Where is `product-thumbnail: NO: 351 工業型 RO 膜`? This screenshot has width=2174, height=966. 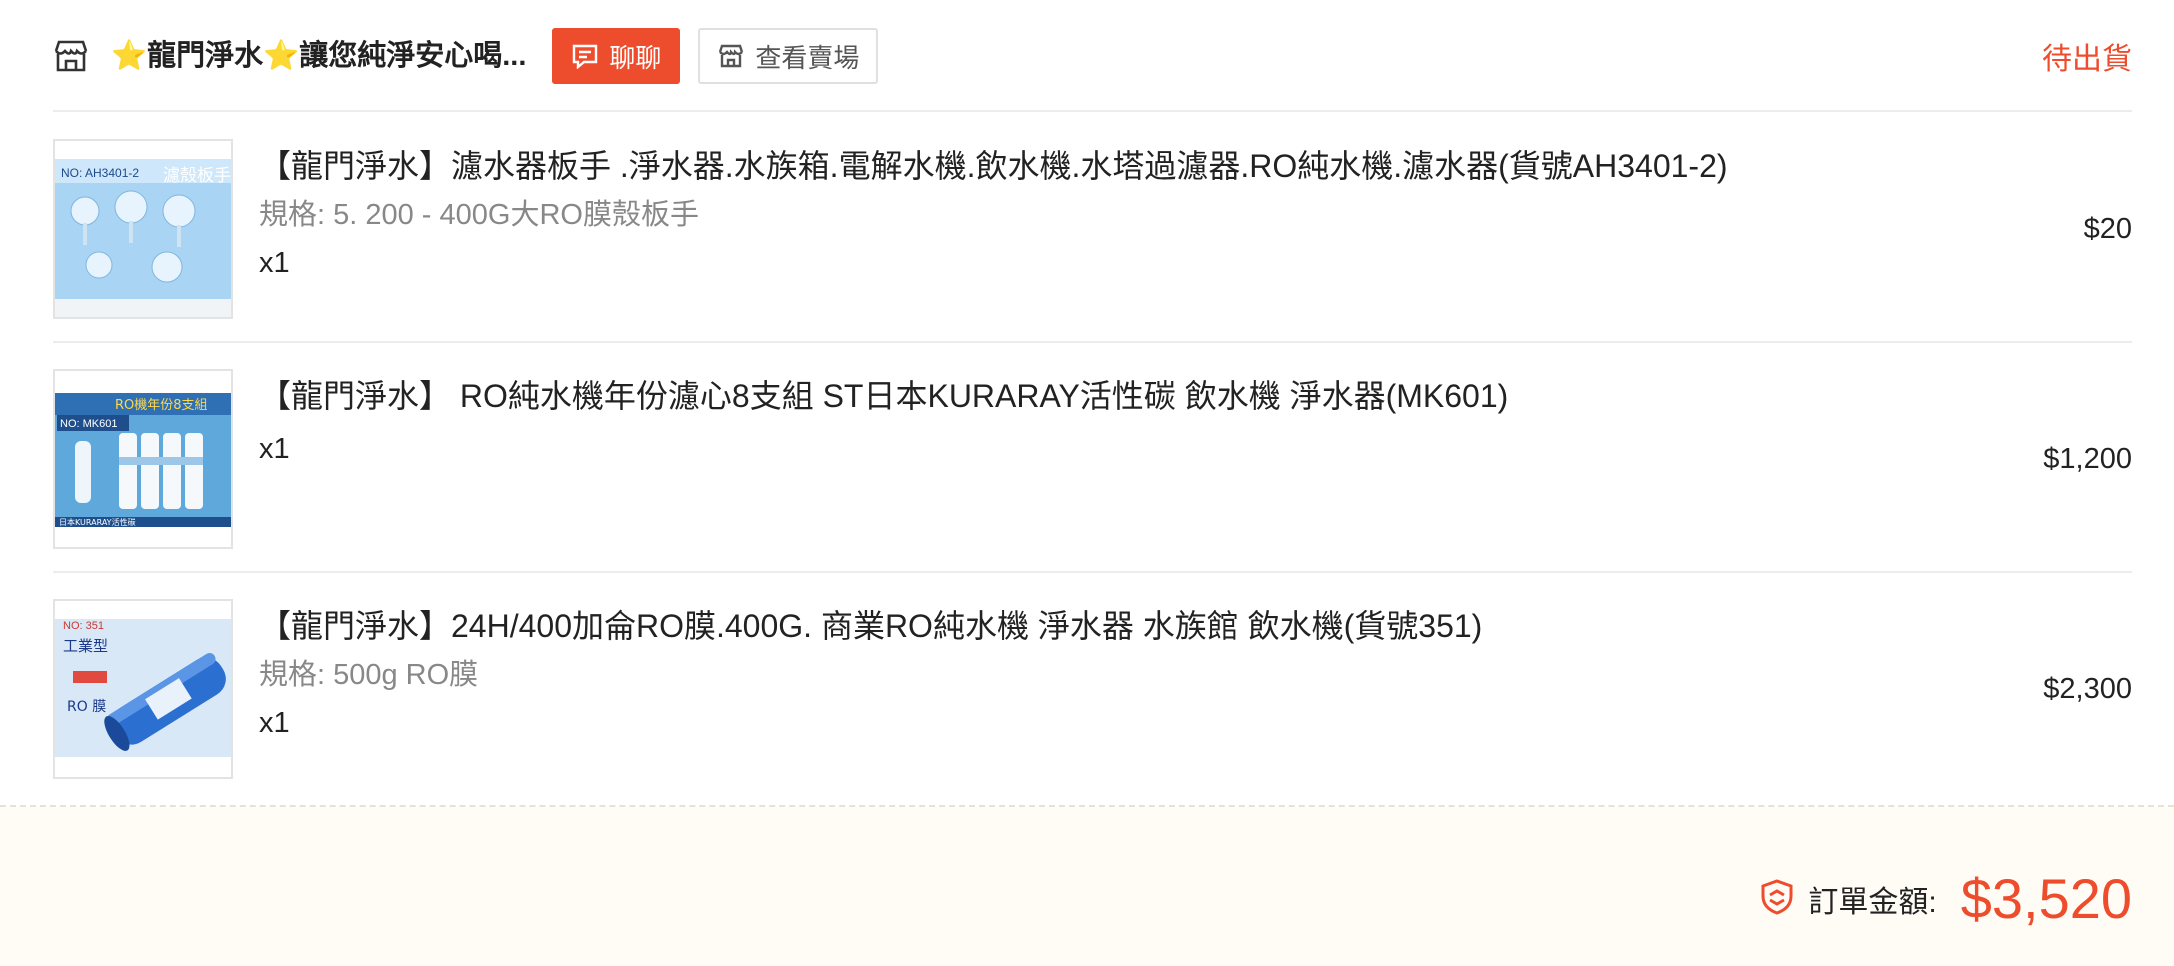 product-thumbnail: NO: 351 工業型 RO 膜 is located at coordinates (143, 689).